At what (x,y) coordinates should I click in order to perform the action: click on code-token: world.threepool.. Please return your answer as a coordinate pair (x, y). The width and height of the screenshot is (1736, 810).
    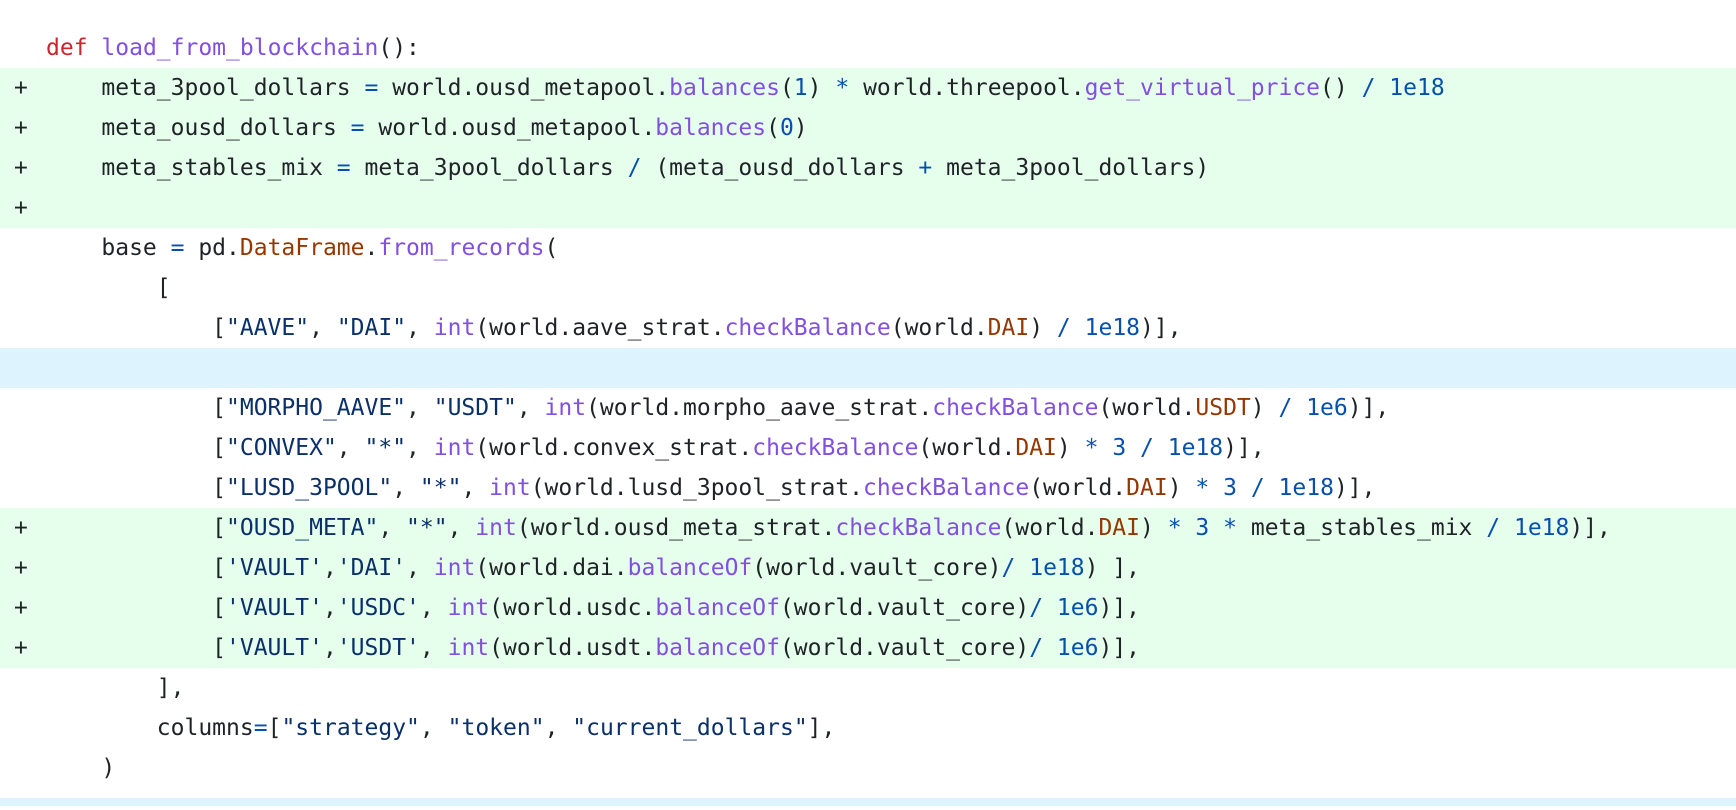
    Looking at the image, I should click on (967, 88).